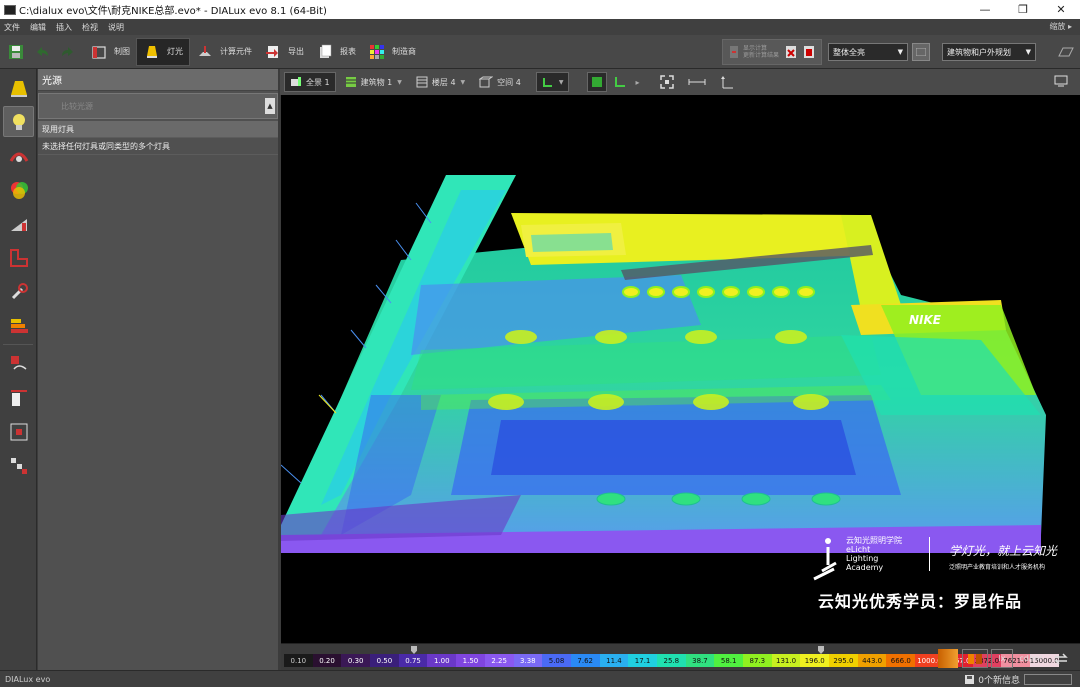  What do you see at coordinates (116, 27) in the screenshot?
I see `menu-help: 说明` at bounding box center [116, 27].